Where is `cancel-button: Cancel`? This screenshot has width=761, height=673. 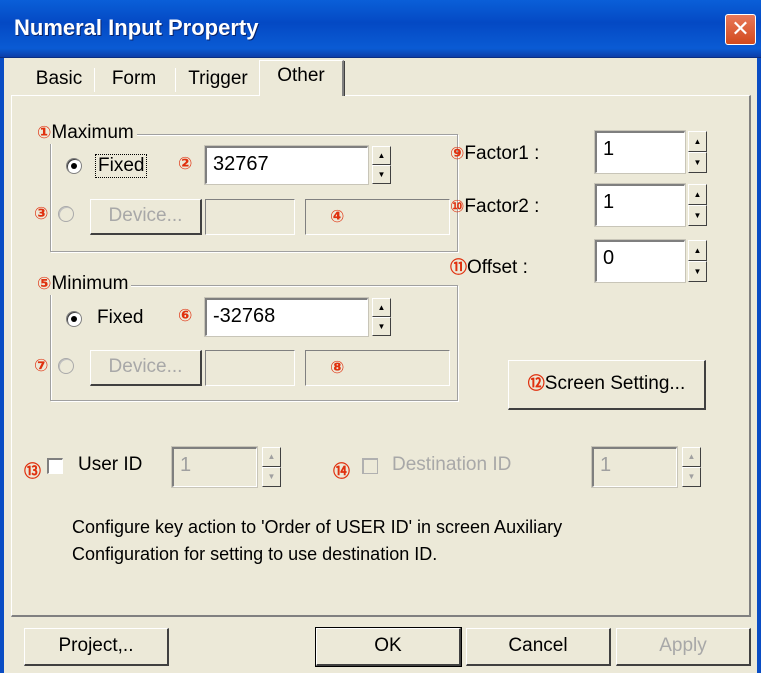 cancel-button: Cancel is located at coordinates (538, 647).